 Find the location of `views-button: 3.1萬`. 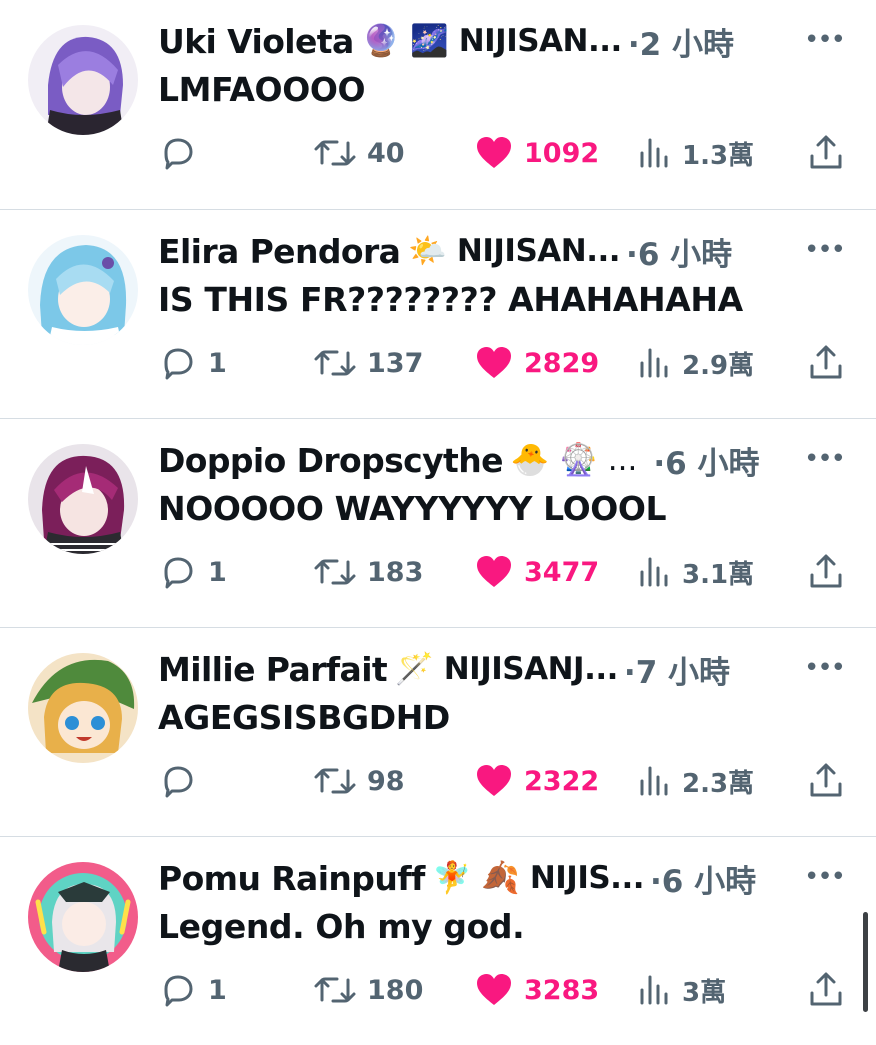

views-button: 3.1萬 is located at coordinates (695, 572).